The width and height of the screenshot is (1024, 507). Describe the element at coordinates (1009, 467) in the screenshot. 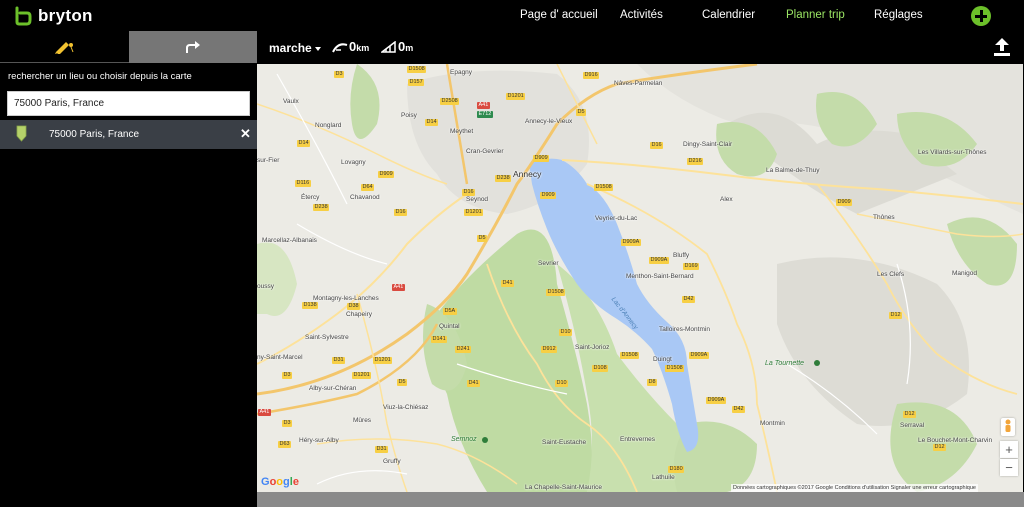

I see `zoom-out-button: −` at that location.